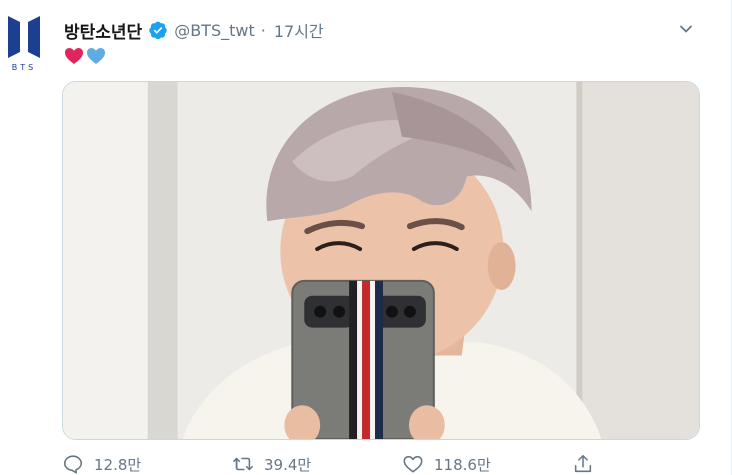 This screenshot has height=475, width=732. What do you see at coordinates (288, 464) in the screenshot?
I see `retweet-count: 39.4만` at bounding box center [288, 464].